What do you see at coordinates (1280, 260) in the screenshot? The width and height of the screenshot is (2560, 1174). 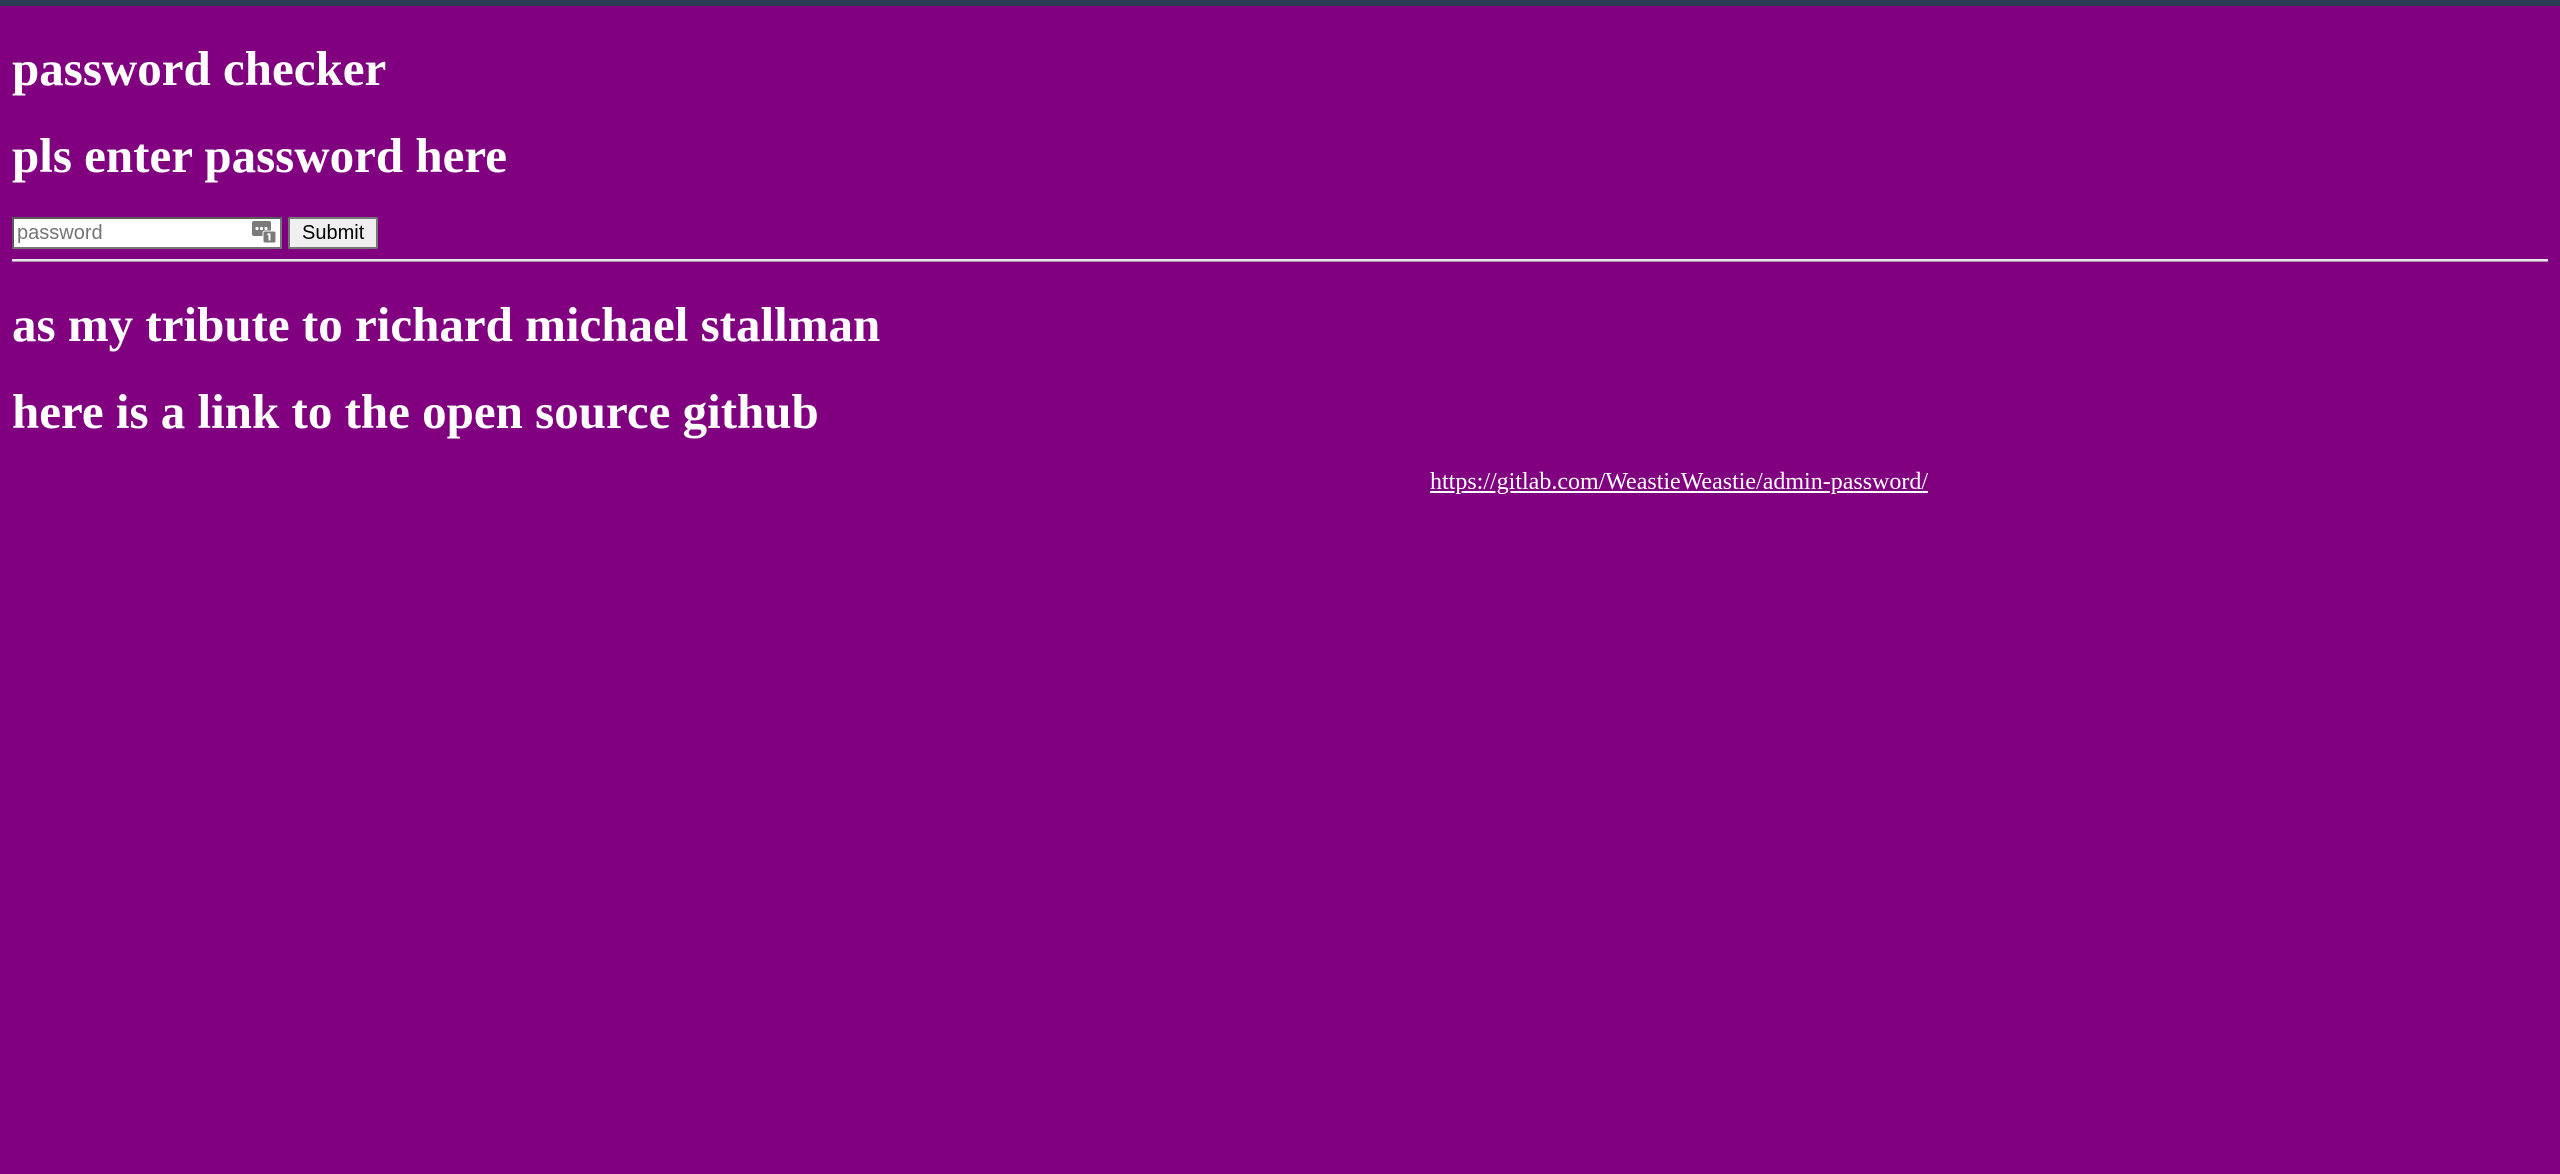 I see `section-divider` at bounding box center [1280, 260].